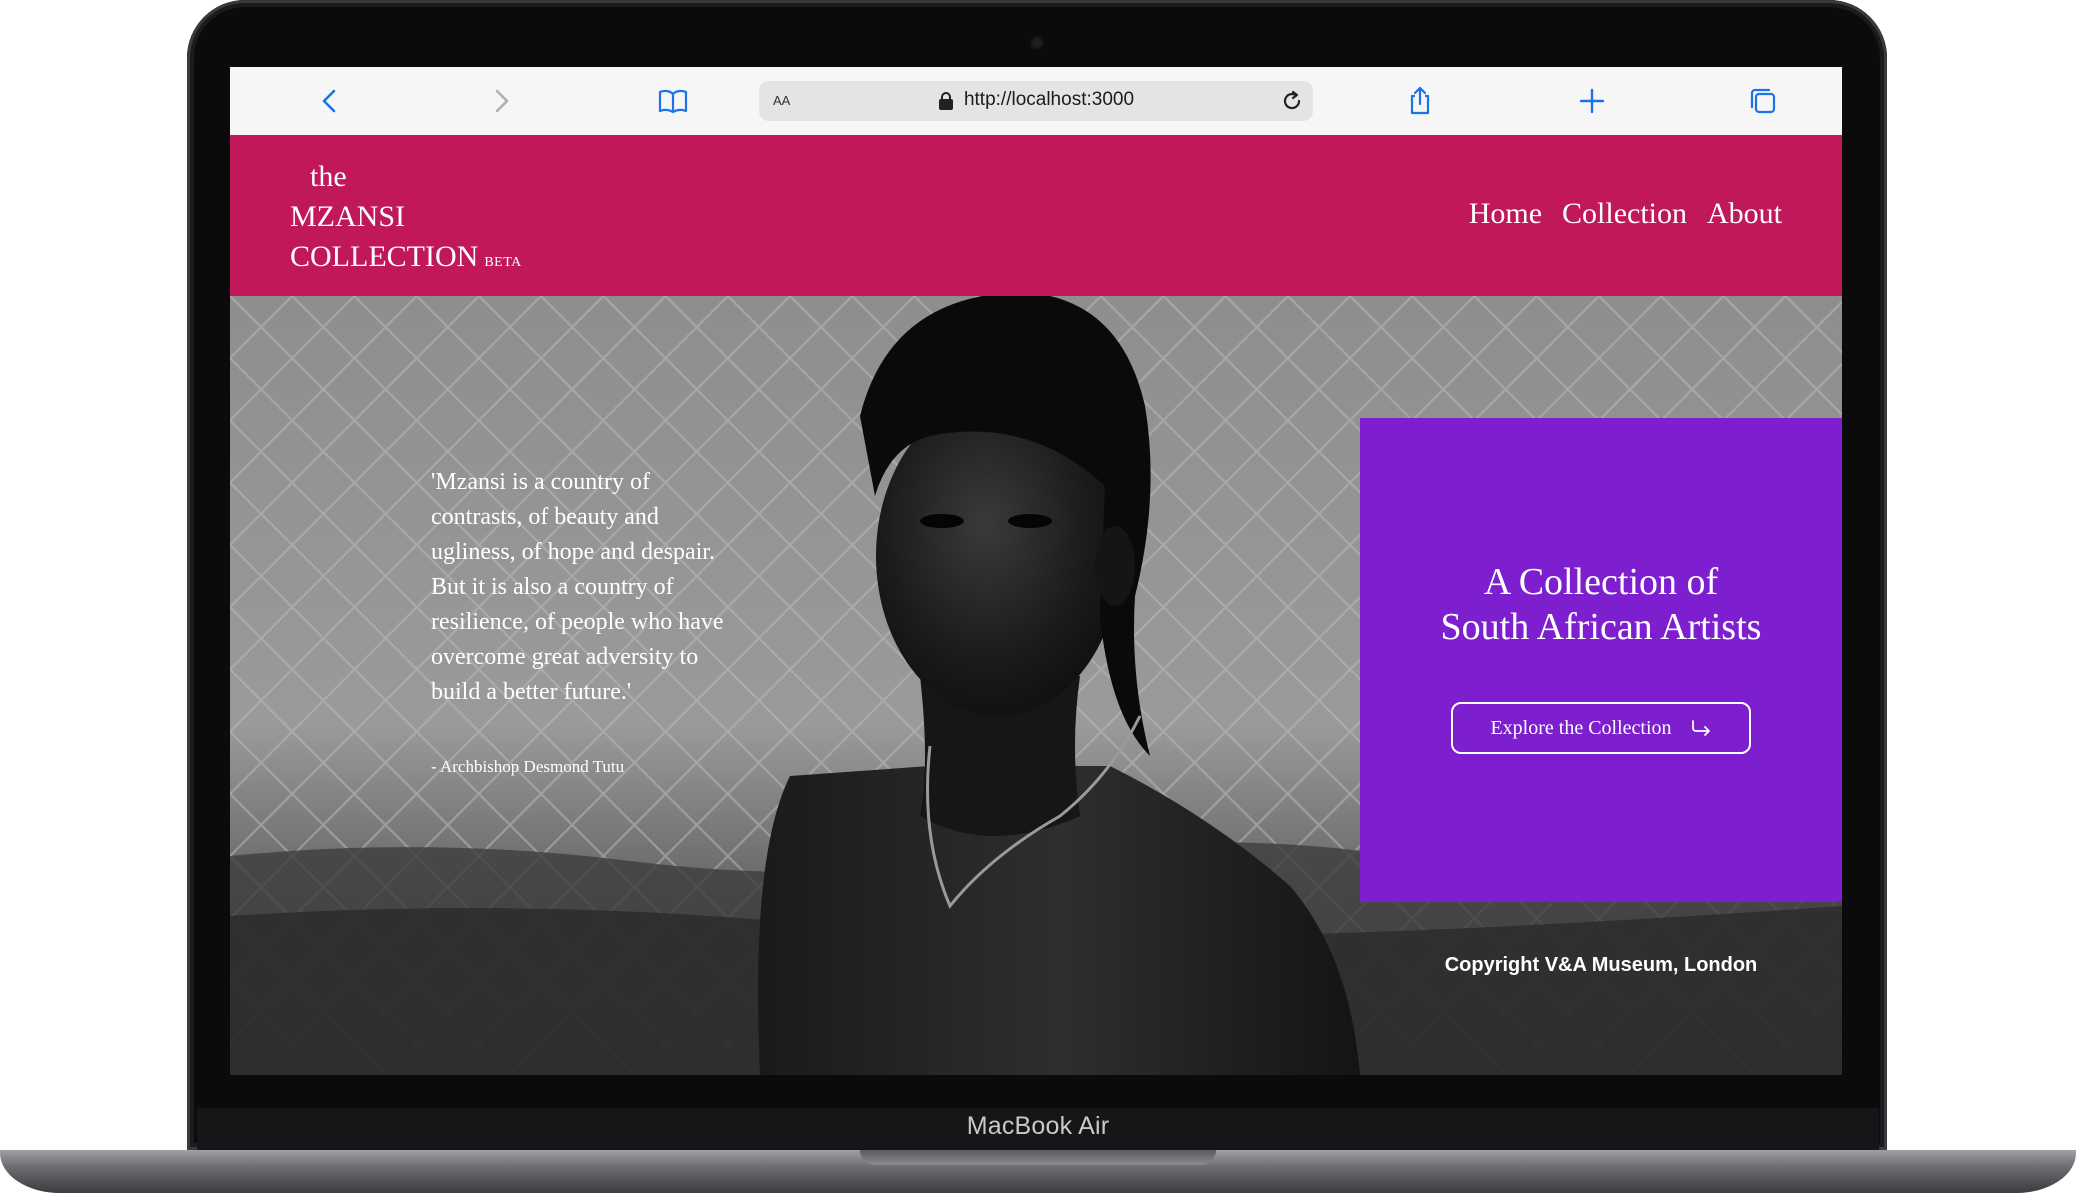 The width and height of the screenshot is (2076, 1193). Describe the element at coordinates (1700, 728) in the screenshot. I see `arrow-right-icon` at that location.